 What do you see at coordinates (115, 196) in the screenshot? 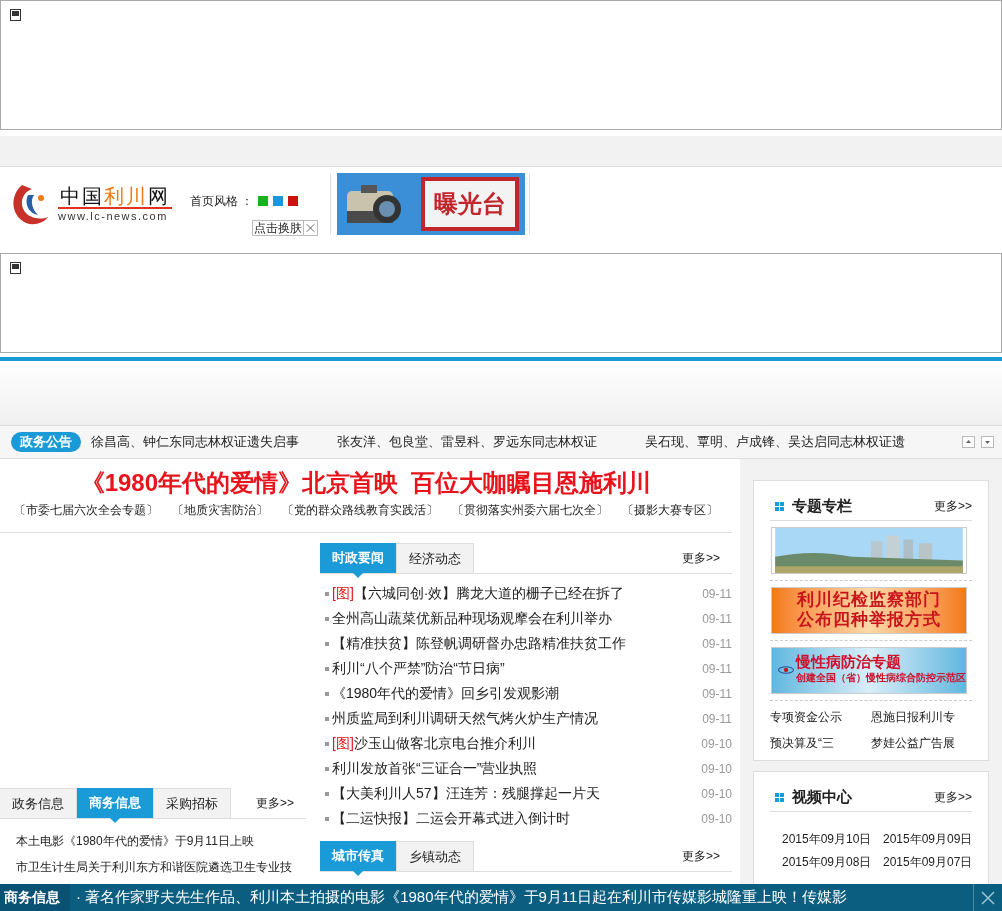
I see `logo-title: 中国利川 网` at bounding box center [115, 196].